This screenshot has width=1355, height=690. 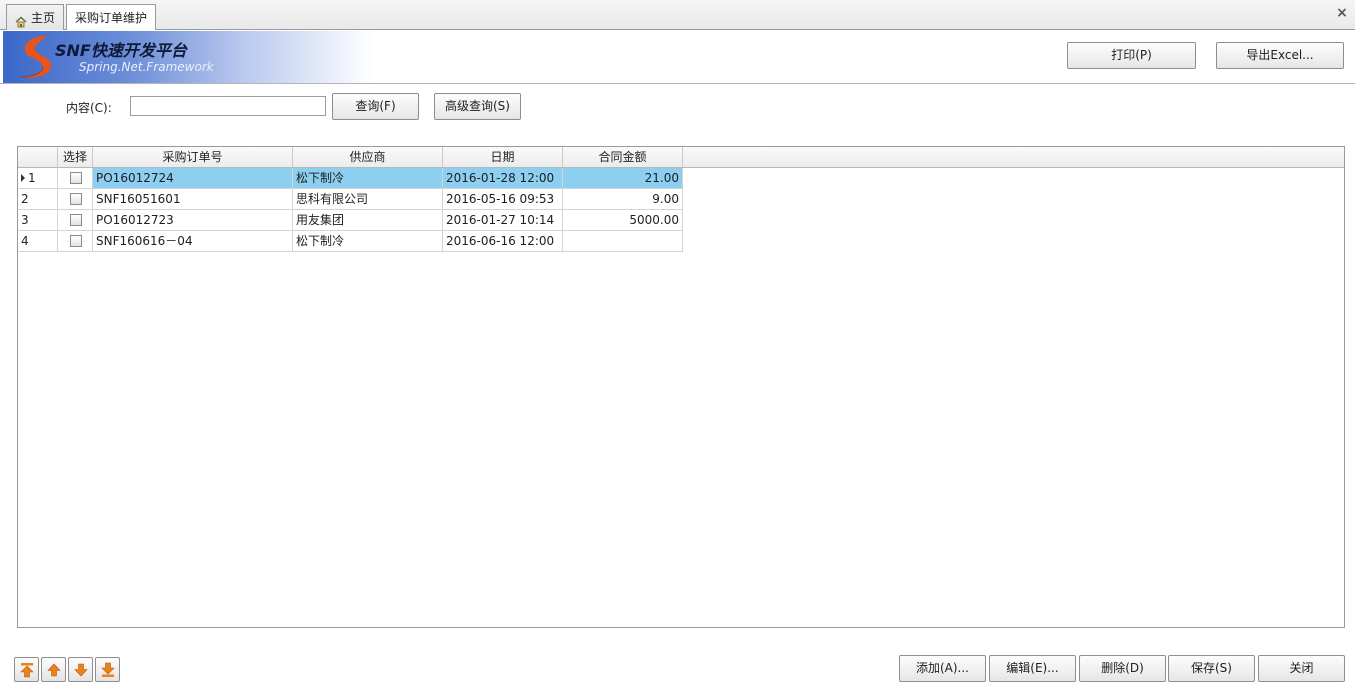 I want to click on order-no-cell: PO16012723, so click(x=193, y=220).